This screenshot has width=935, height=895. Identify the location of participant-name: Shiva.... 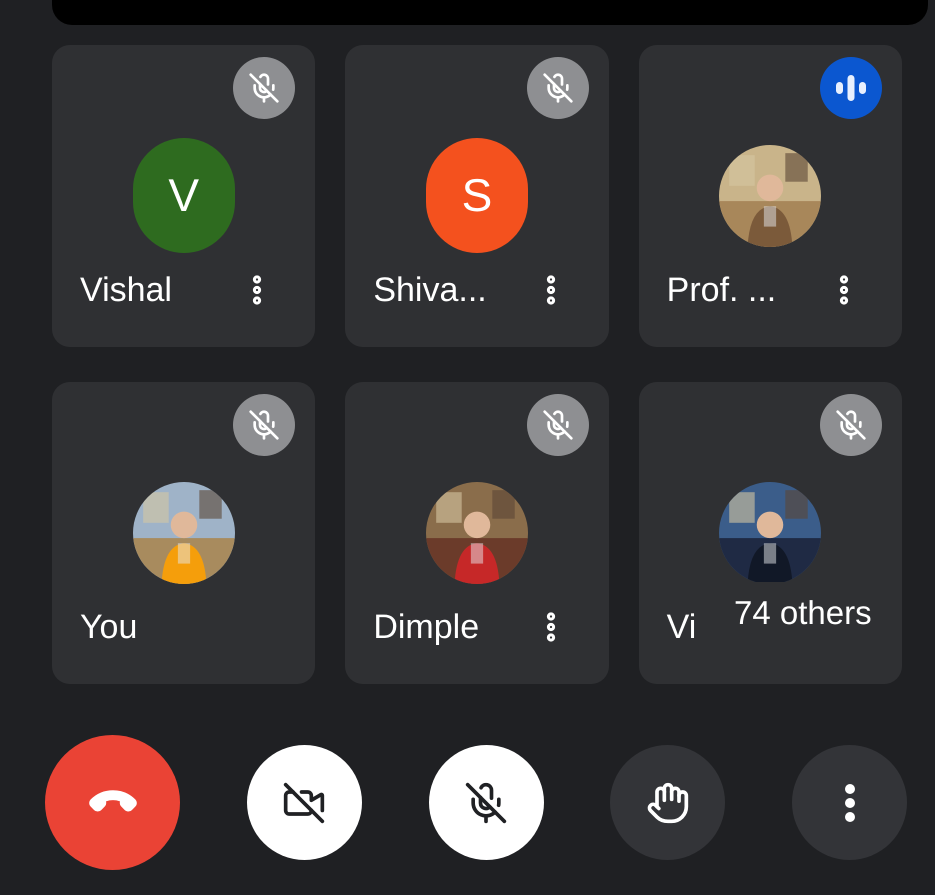
(430, 290).